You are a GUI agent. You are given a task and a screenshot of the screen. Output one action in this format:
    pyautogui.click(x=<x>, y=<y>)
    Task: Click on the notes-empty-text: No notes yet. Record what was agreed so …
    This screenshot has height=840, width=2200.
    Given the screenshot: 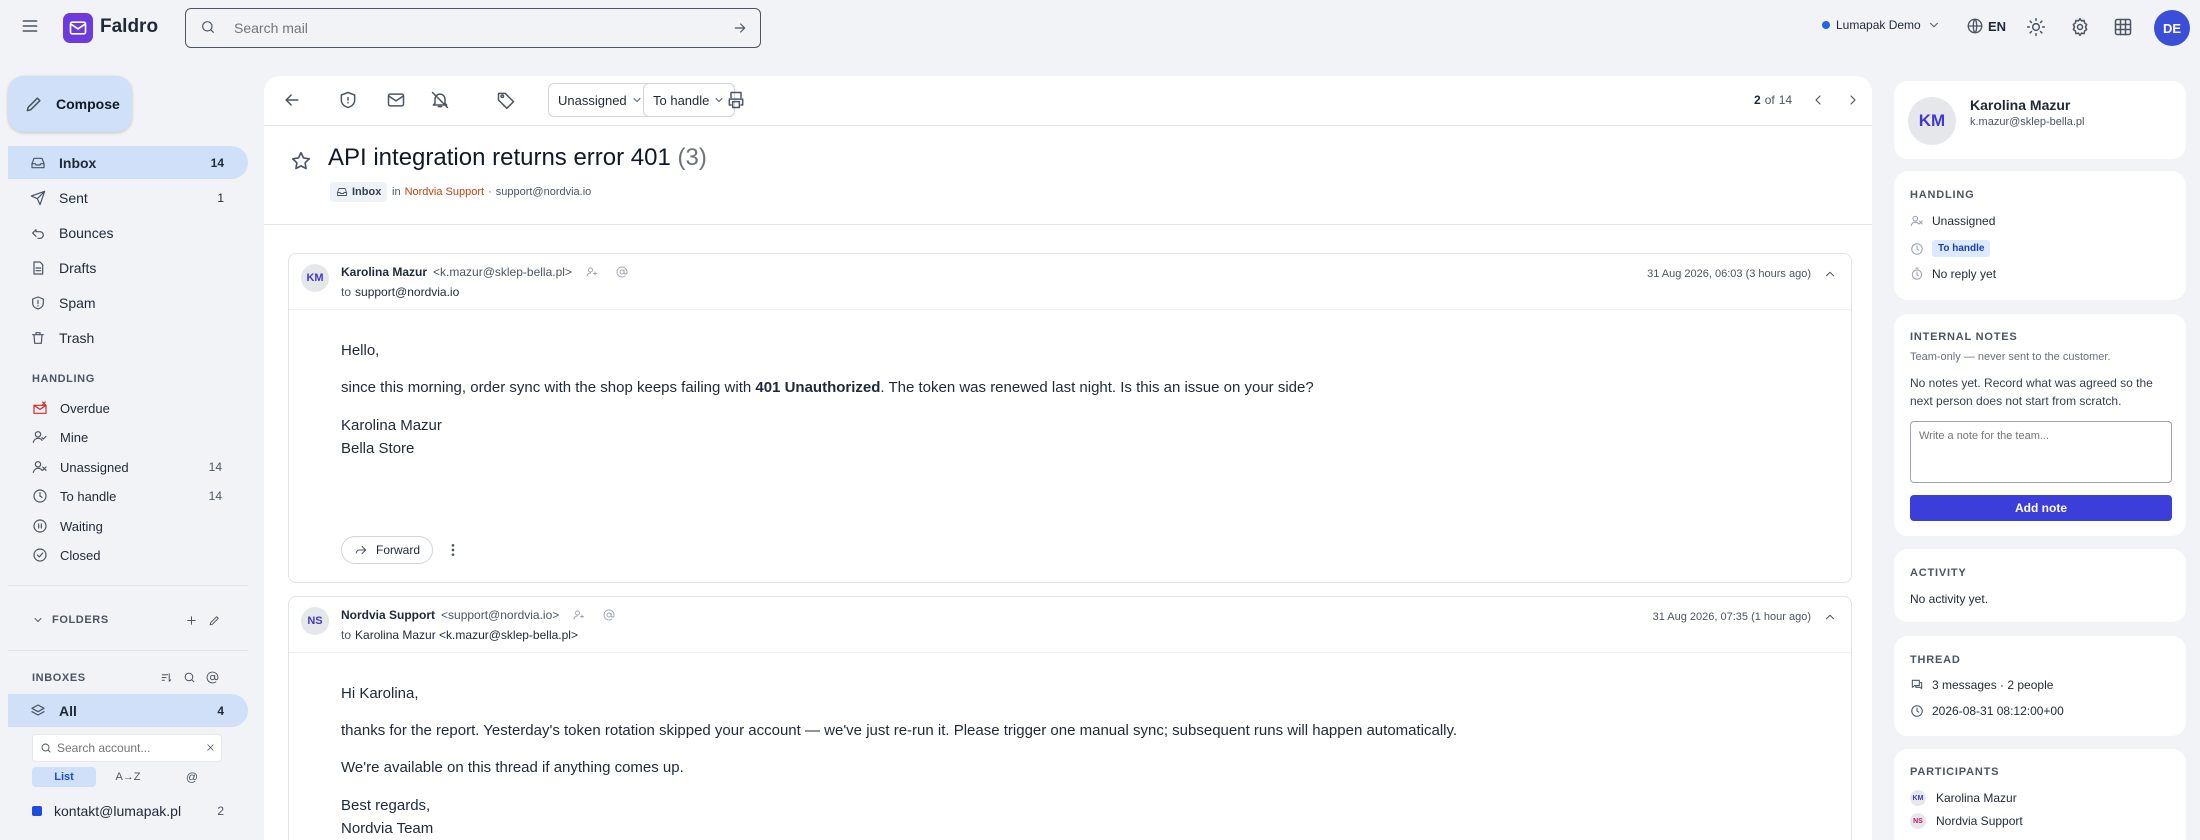 What is the action you would take?
    pyautogui.click(x=2031, y=392)
    